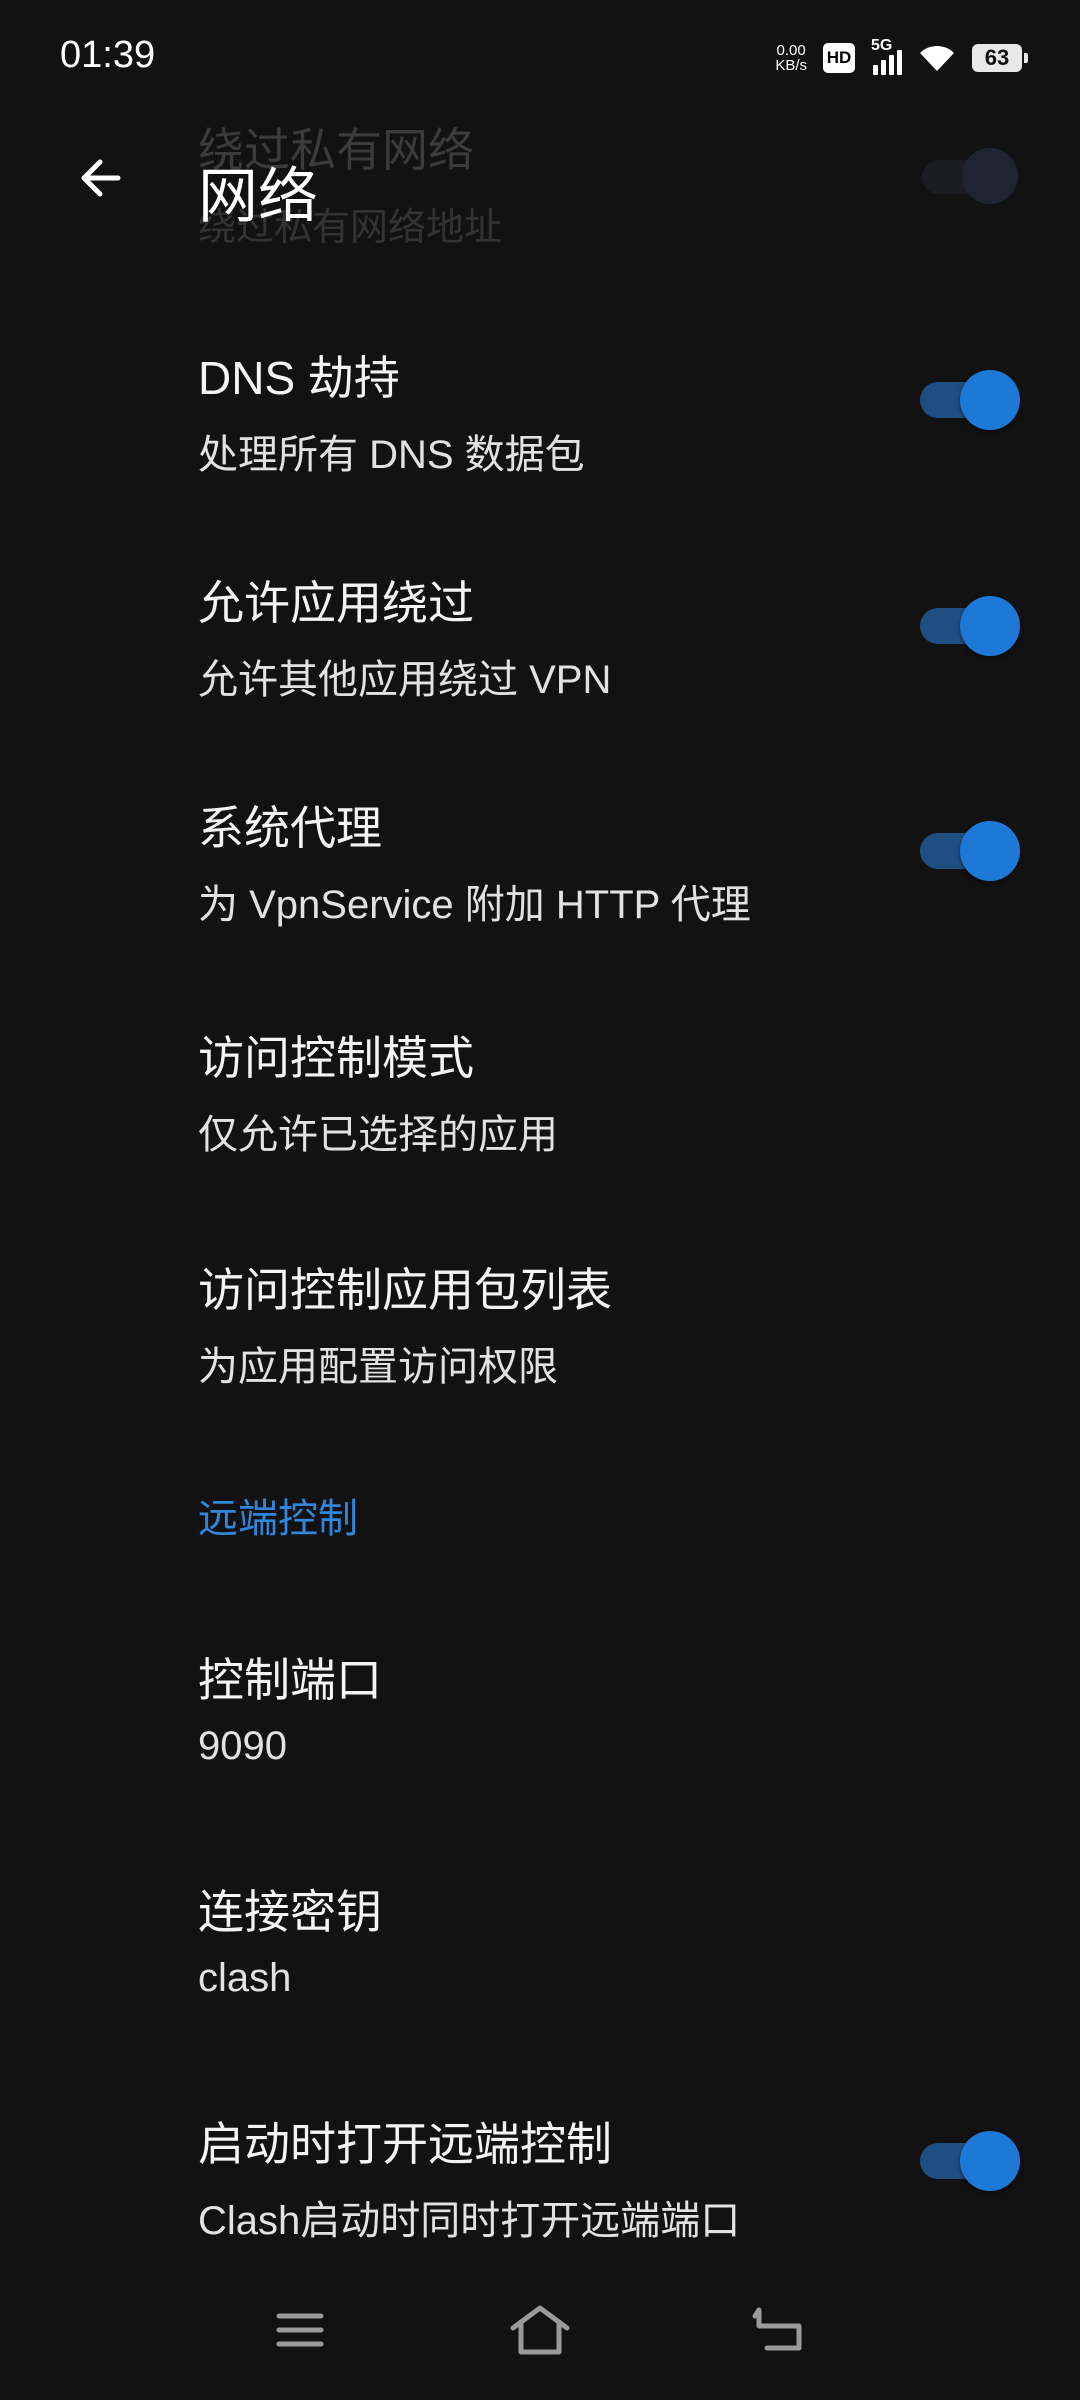 The width and height of the screenshot is (1080, 2400). Describe the element at coordinates (405, 1290) in the screenshot. I see `setting-title: 访问控制应用包列表` at that location.